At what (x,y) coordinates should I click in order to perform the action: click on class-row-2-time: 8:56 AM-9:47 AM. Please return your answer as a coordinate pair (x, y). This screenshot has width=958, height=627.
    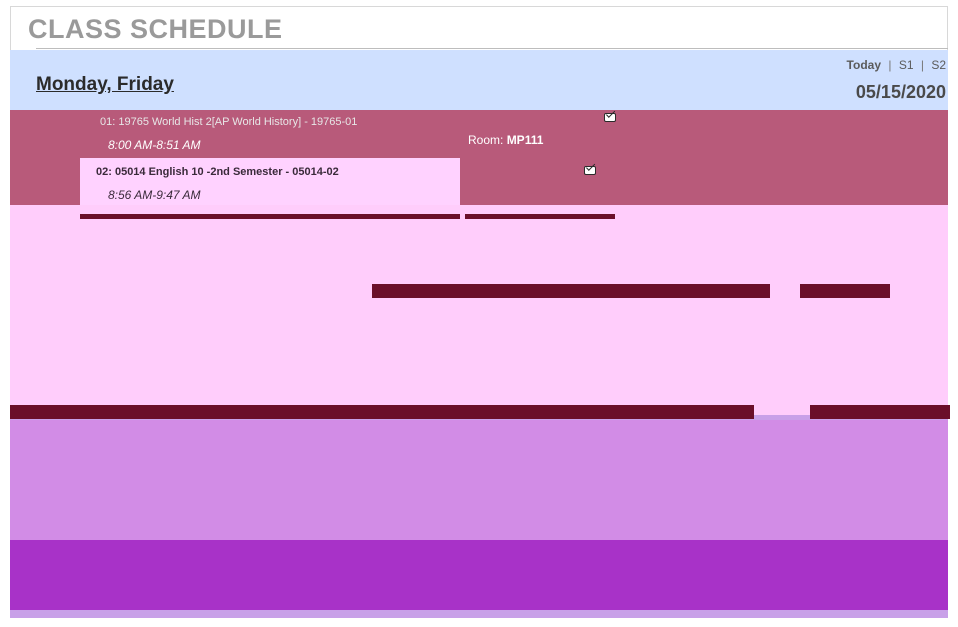
    Looking at the image, I should click on (154, 195).